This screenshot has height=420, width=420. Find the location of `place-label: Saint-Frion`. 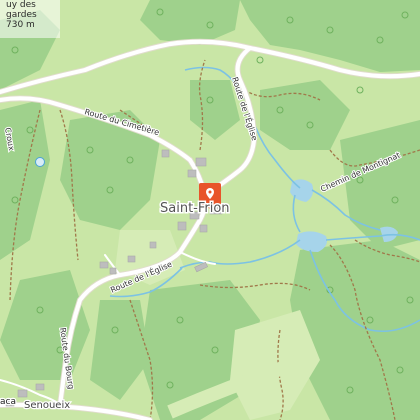

place-label: Saint-Frion is located at coordinates (195, 208).